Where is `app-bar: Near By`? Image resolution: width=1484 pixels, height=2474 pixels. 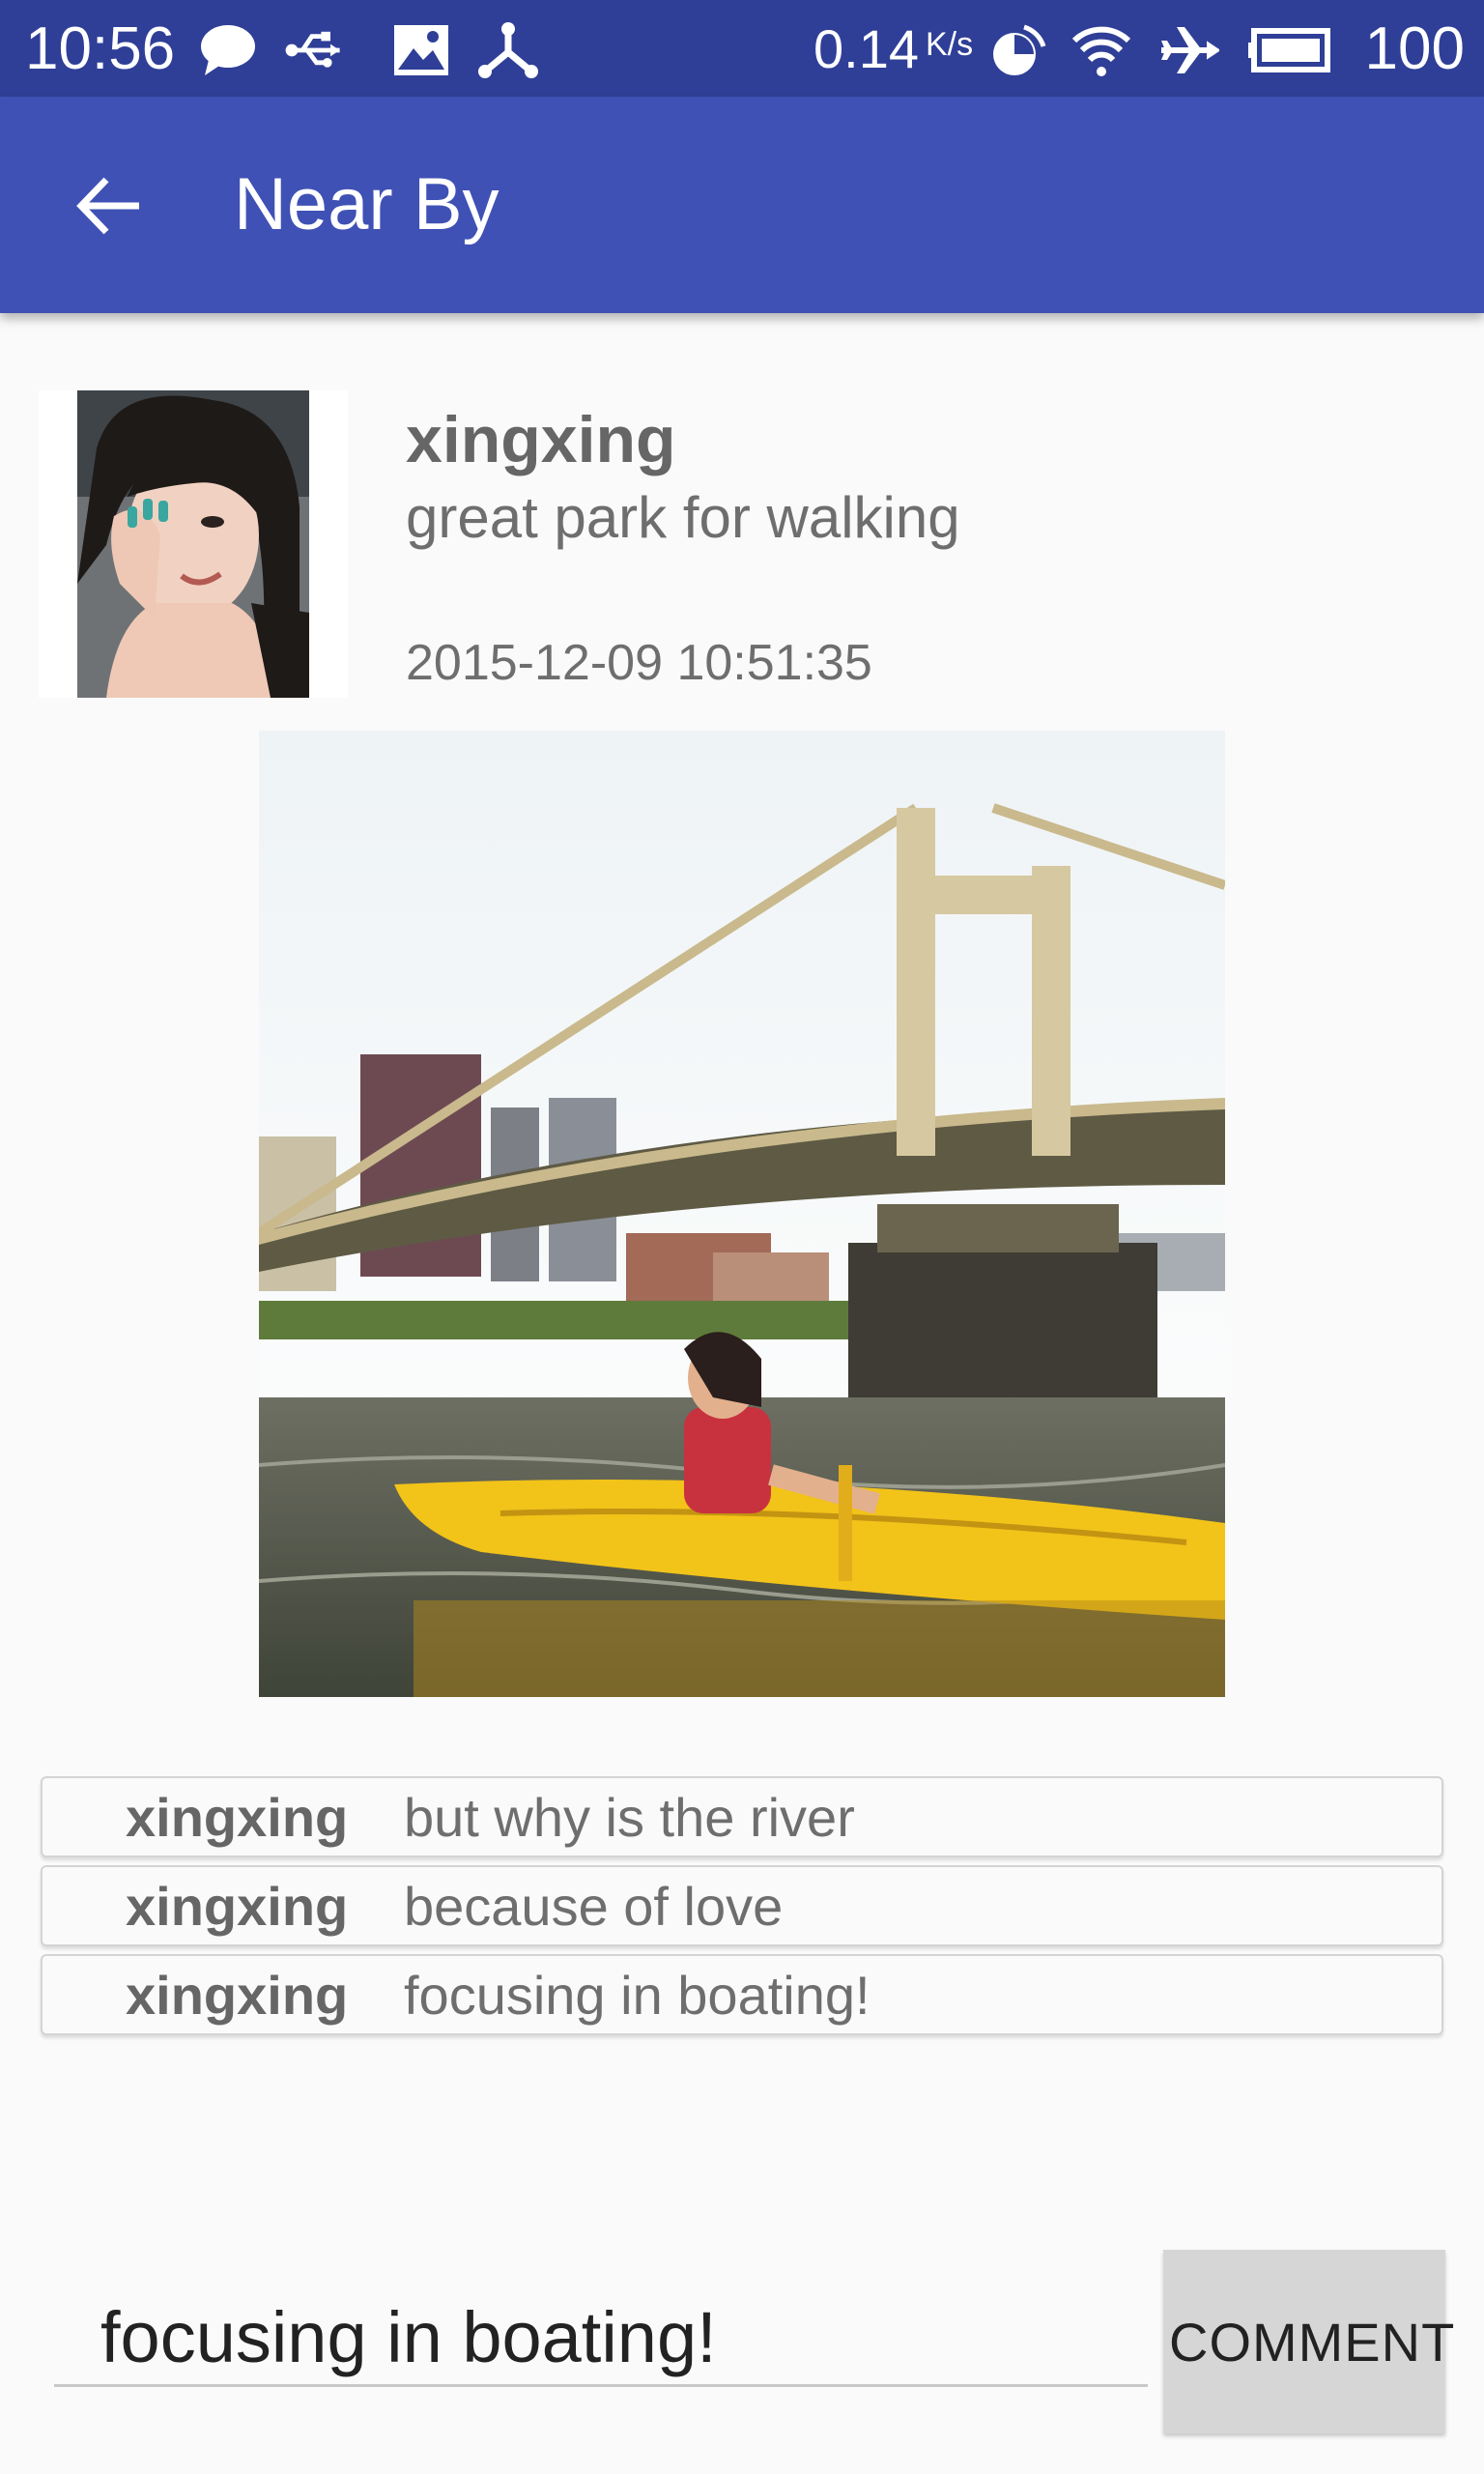
app-bar: Near By is located at coordinates (742, 205).